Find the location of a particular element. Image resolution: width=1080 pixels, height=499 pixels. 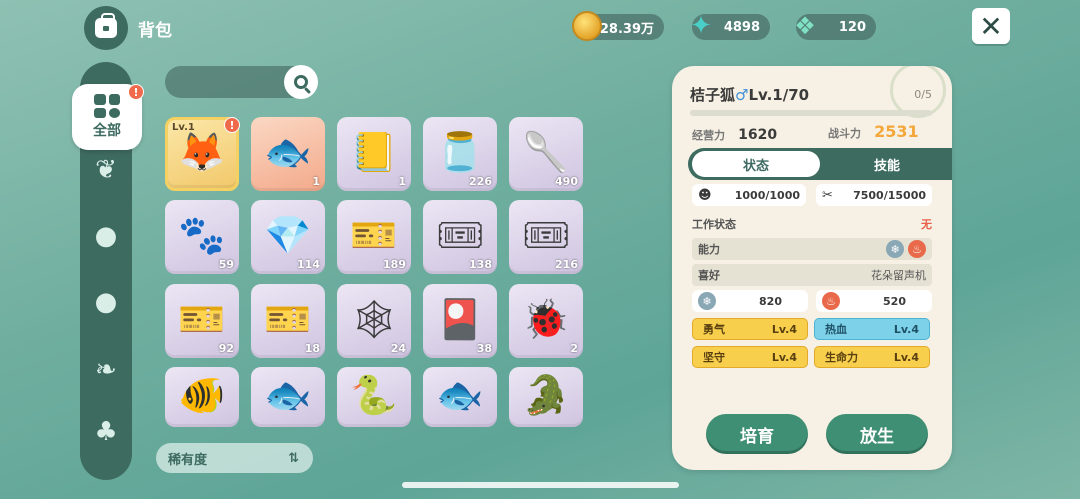

inventory-item-green-crystal: 💎 114 is located at coordinates (288, 237).